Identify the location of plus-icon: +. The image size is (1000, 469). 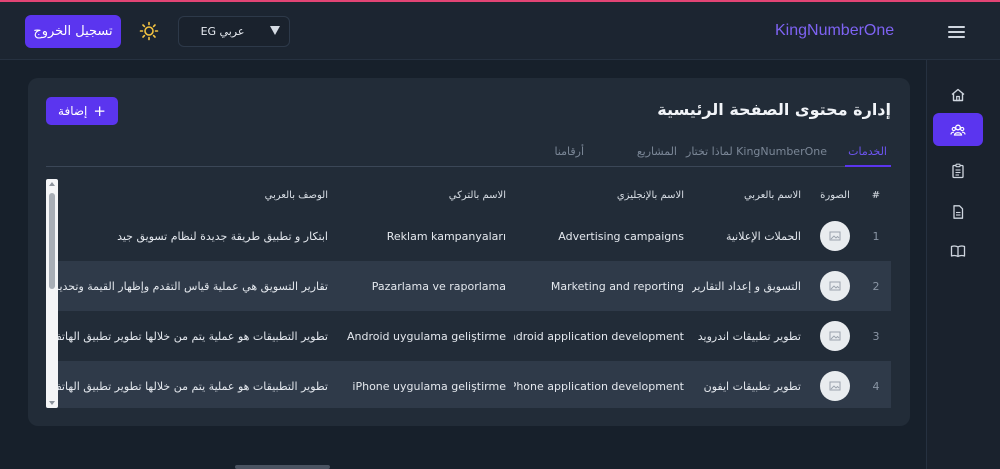
(99, 110).